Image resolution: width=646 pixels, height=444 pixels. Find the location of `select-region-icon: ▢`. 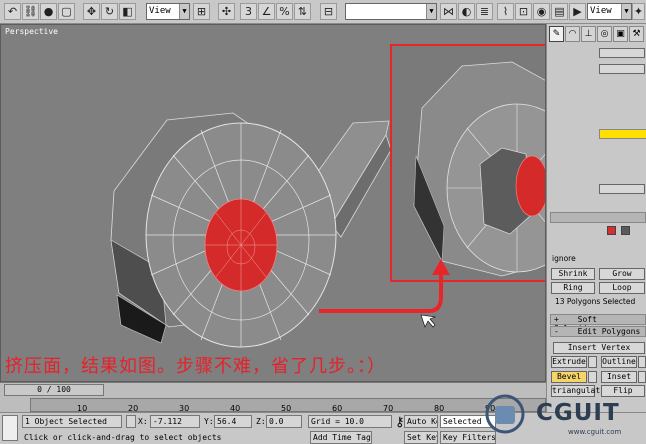

select-region-icon: ▢ is located at coordinates (66, 11).